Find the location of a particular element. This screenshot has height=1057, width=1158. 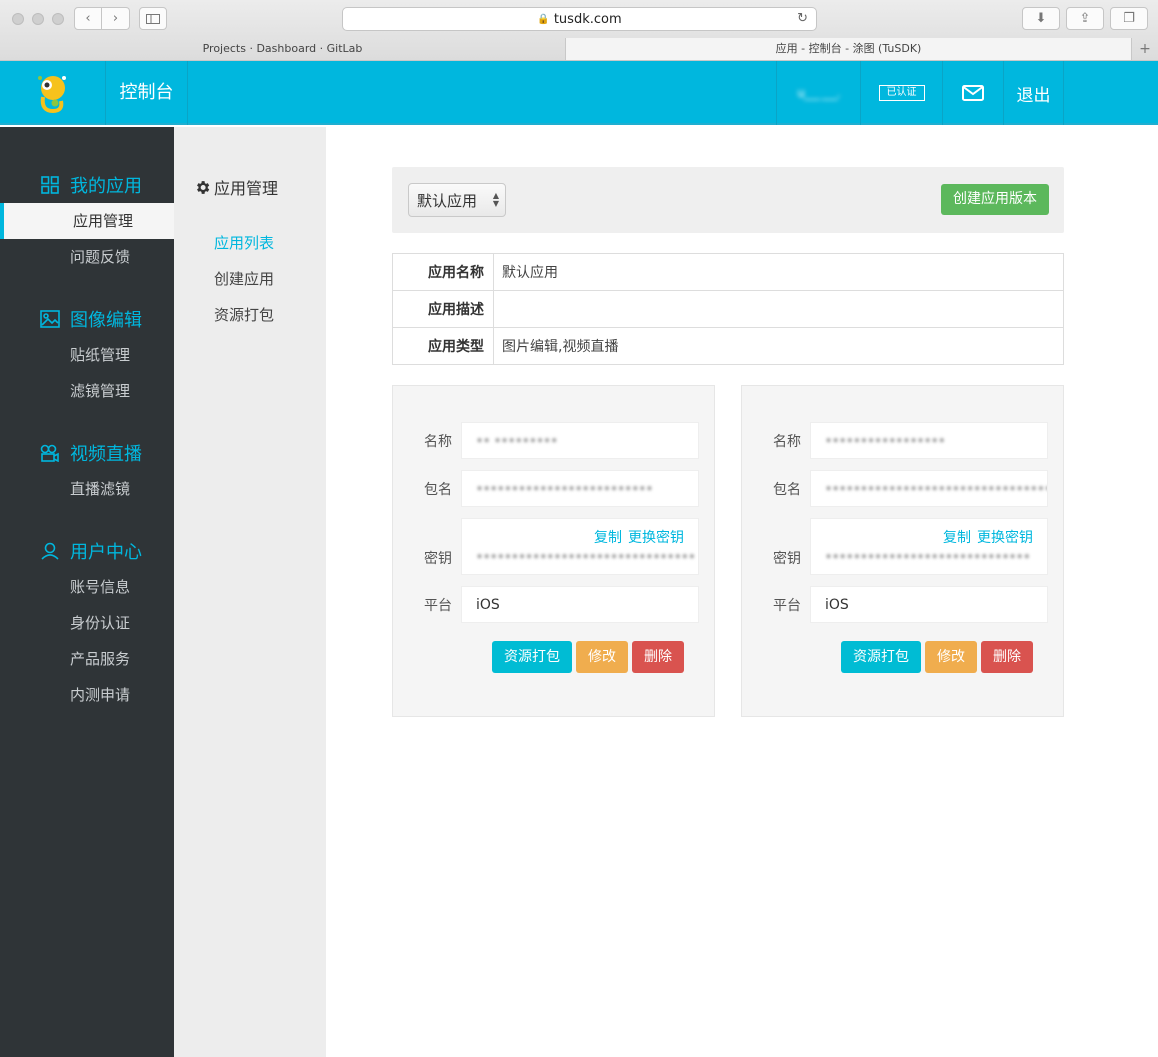

main-sidebar: 我的应用 应用管理 问题反馈 图像编辑 贴纸管理 滤镜管理 视频直播 直播滤镜 is located at coordinates (87, 592).